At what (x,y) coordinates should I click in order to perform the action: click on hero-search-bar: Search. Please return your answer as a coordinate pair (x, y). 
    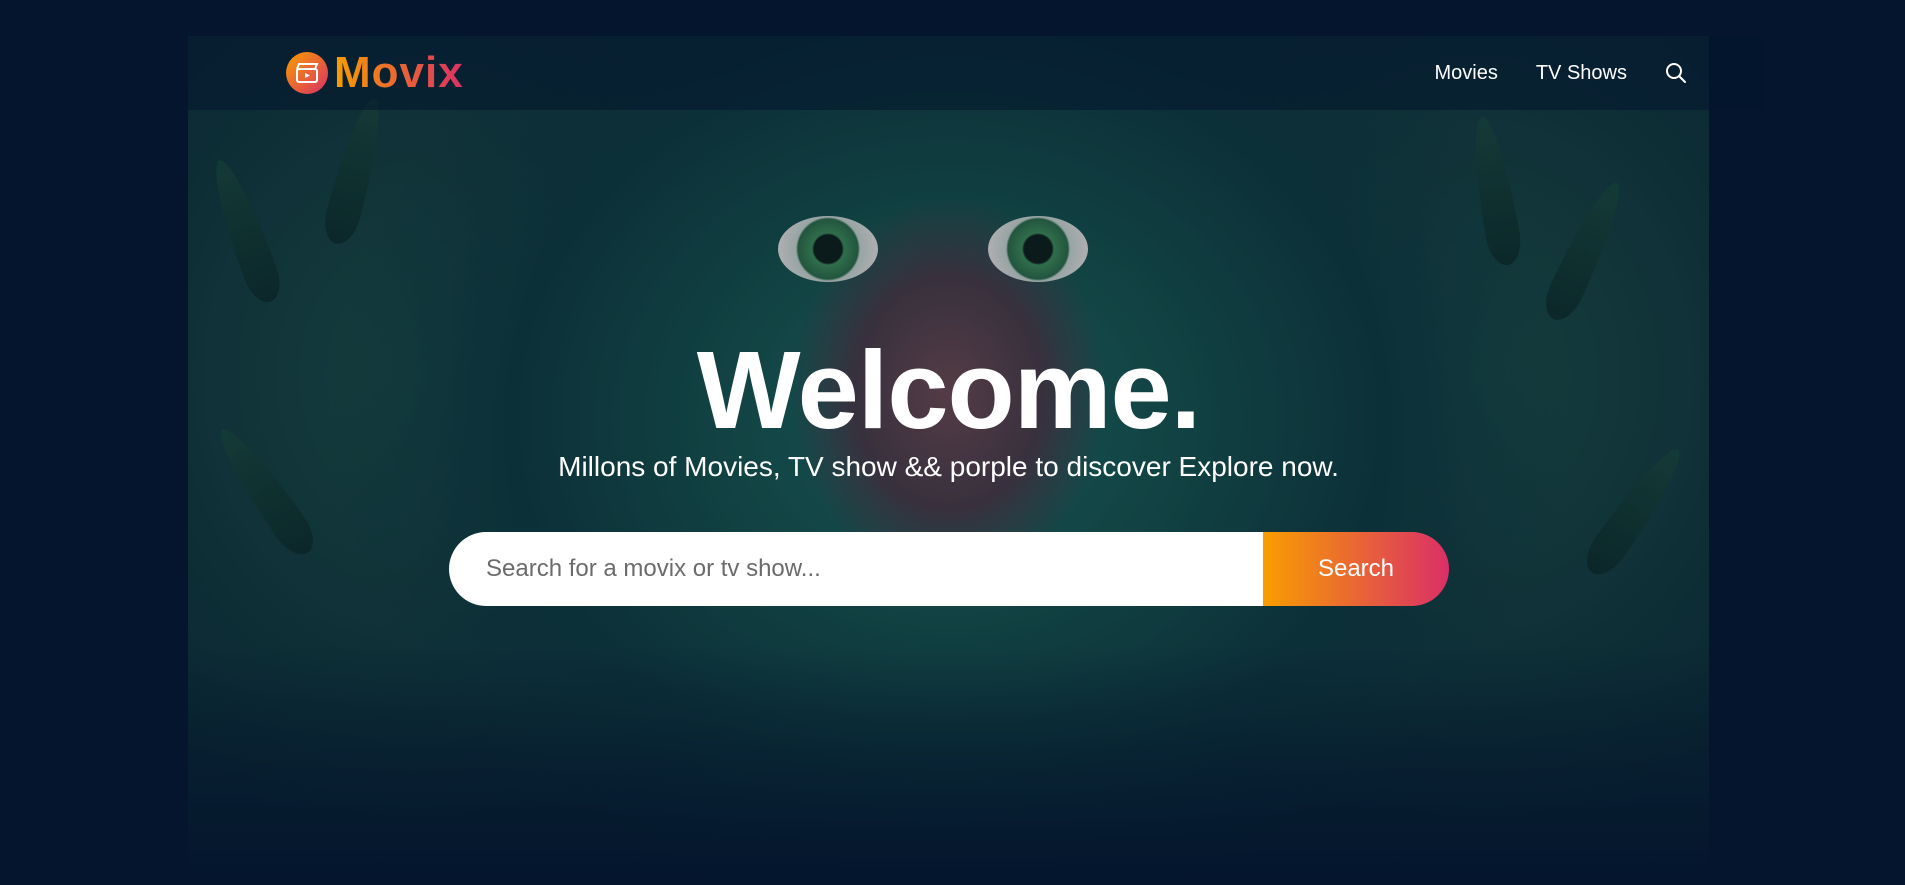
    Looking at the image, I should click on (949, 569).